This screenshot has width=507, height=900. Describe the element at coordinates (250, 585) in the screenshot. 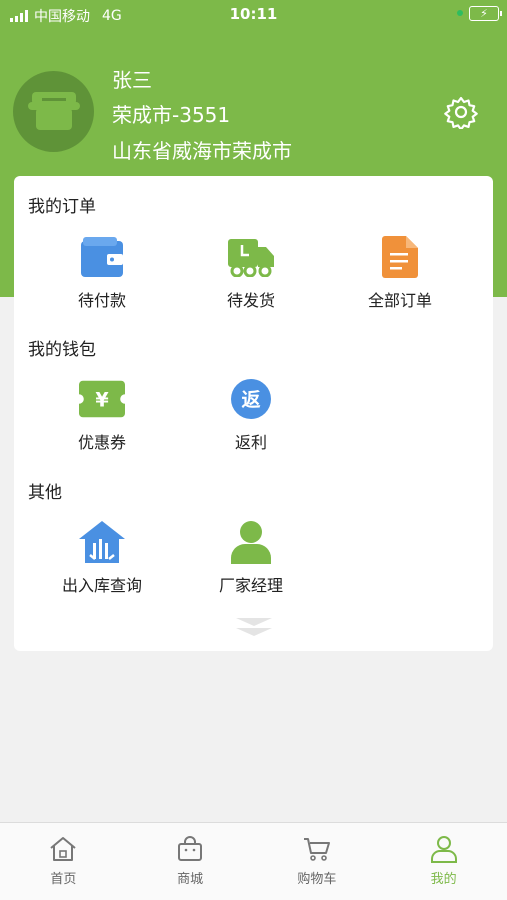

I see `factory-manager-label: 厂家经理` at that location.